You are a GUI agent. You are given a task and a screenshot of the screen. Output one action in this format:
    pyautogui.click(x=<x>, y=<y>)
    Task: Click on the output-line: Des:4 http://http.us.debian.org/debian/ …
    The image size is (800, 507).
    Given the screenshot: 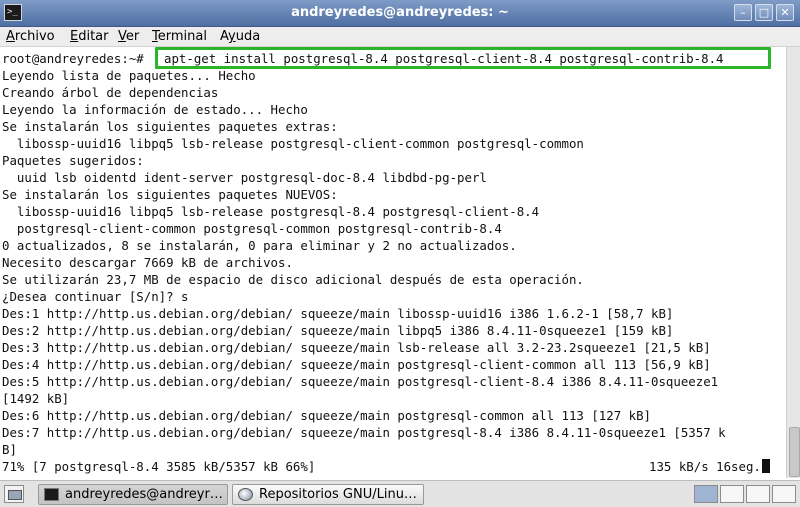 What is the action you would take?
    pyautogui.click(x=356, y=364)
    